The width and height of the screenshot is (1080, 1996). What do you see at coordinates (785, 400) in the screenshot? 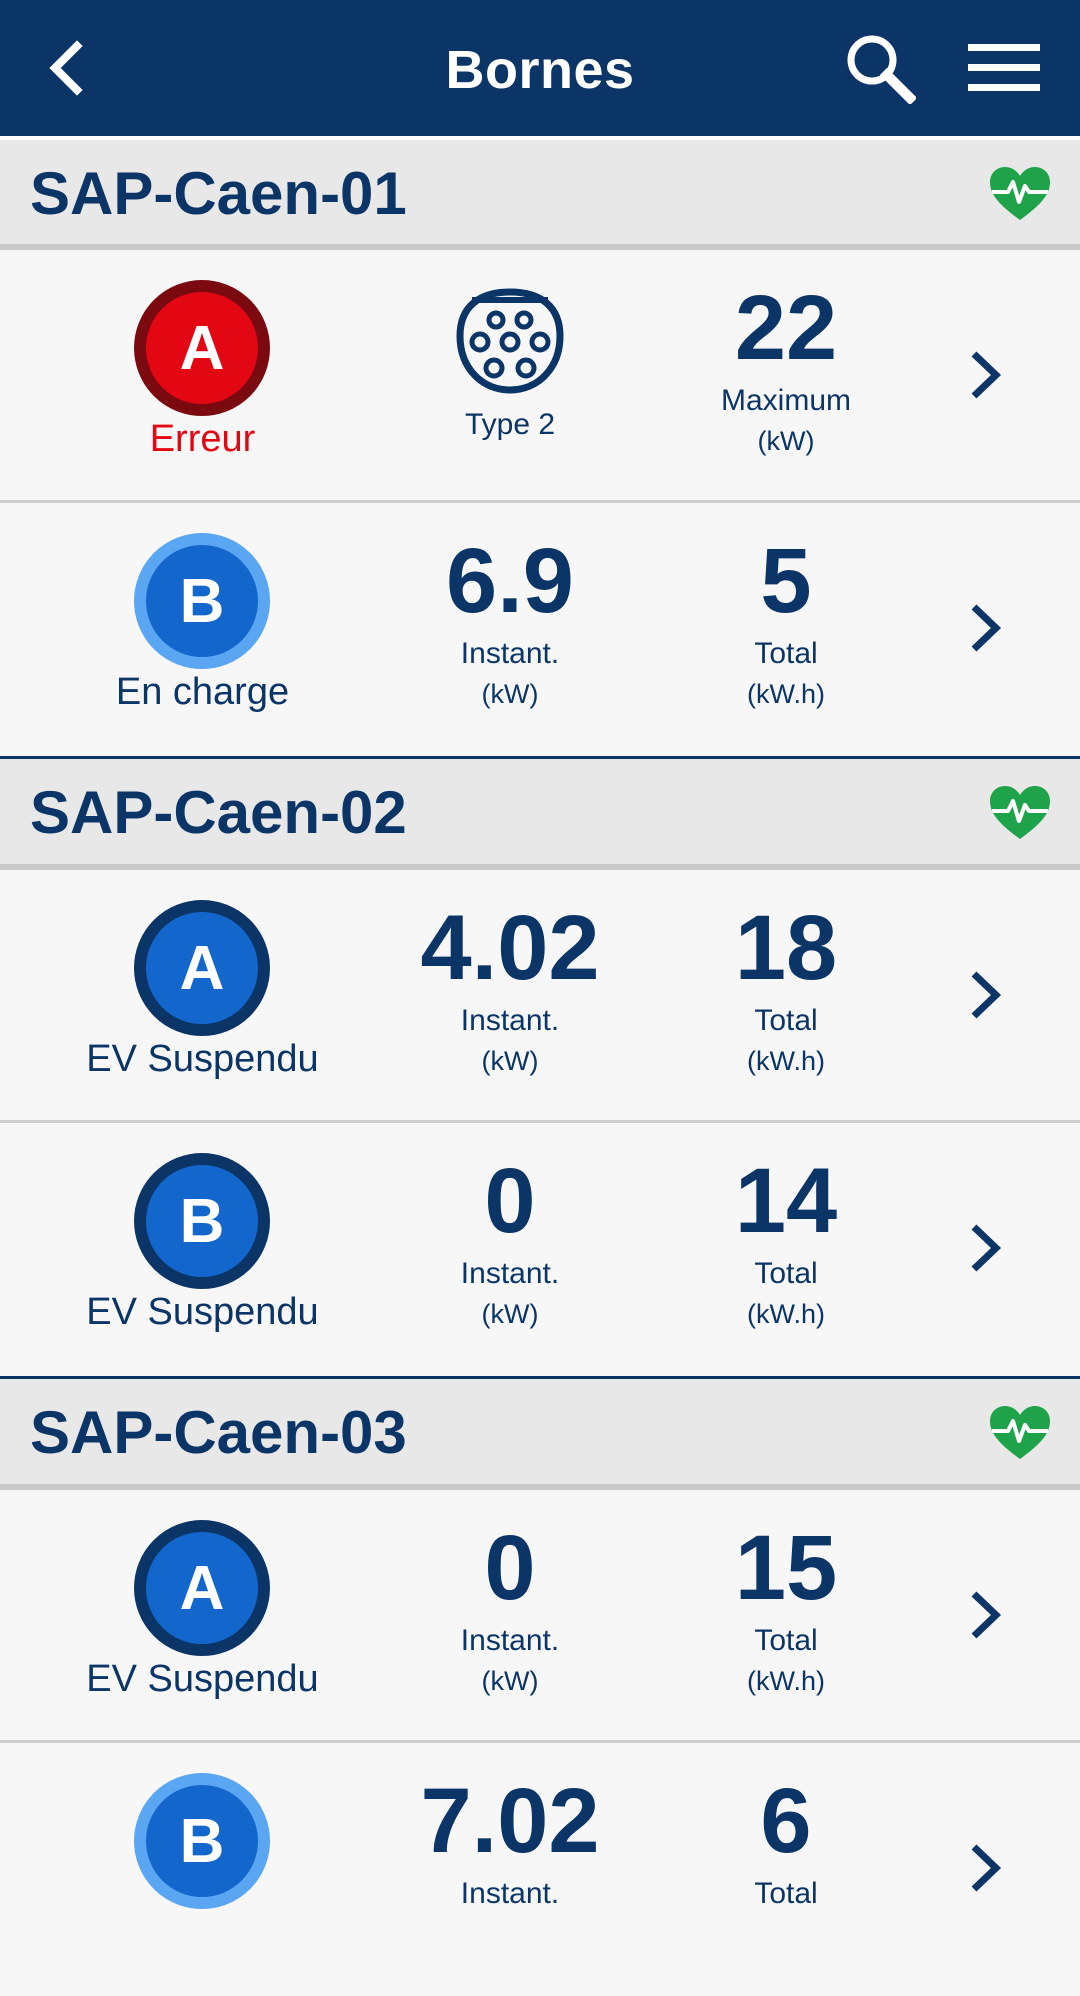
I see `max-power-label: Maximum` at bounding box center [785, 400].